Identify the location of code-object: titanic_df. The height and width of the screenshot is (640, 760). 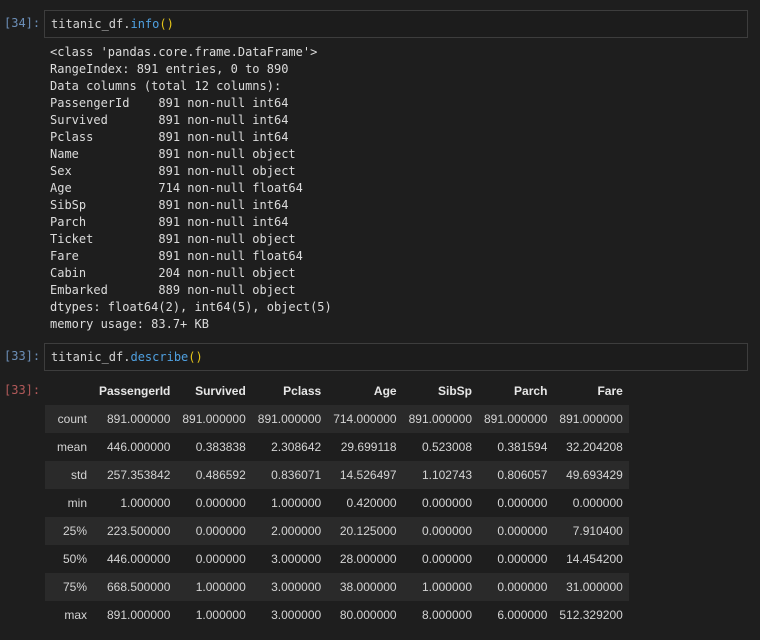
(87, 357).